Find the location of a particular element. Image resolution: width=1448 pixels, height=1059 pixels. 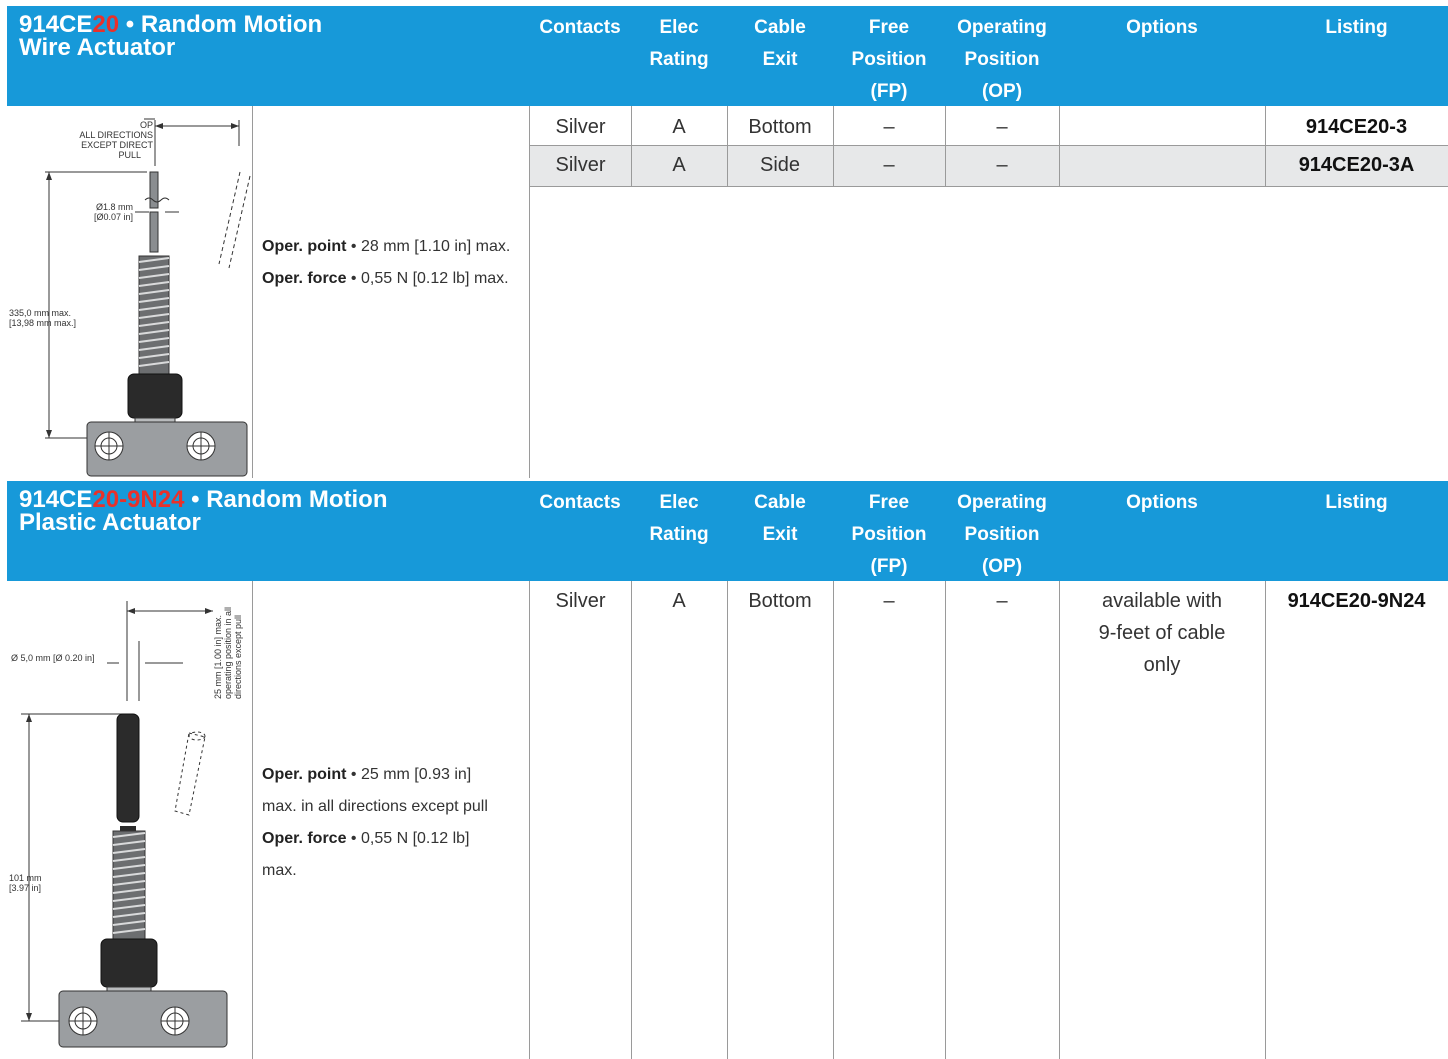

label-length: 335,0 mm max. is located at coordinates (40, 313).